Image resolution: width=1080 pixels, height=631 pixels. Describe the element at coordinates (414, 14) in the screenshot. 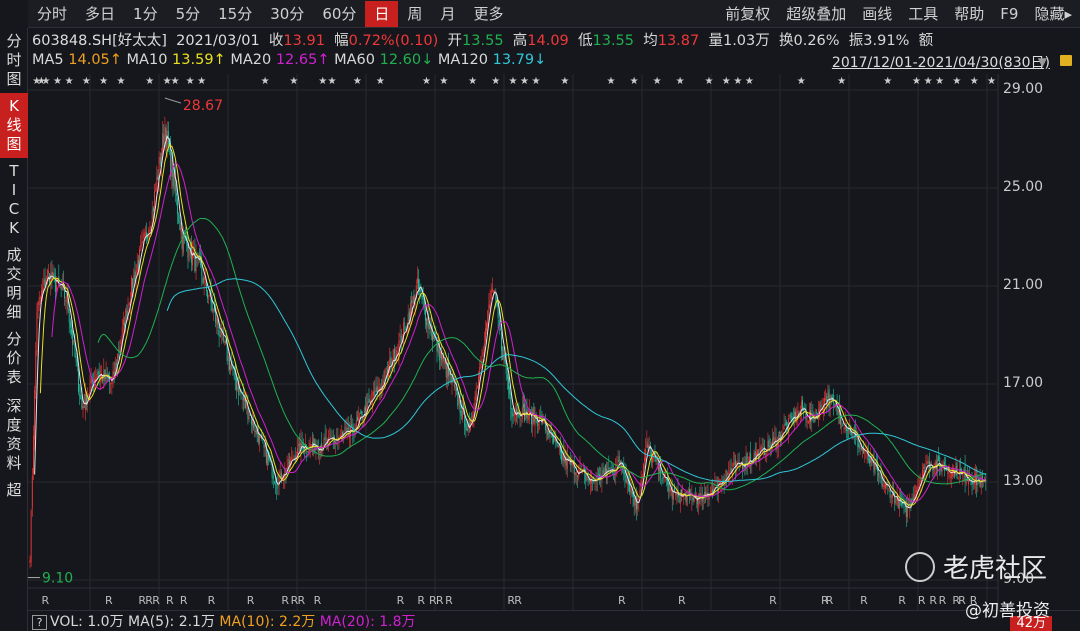

I see `tab-period: 周` at that location.